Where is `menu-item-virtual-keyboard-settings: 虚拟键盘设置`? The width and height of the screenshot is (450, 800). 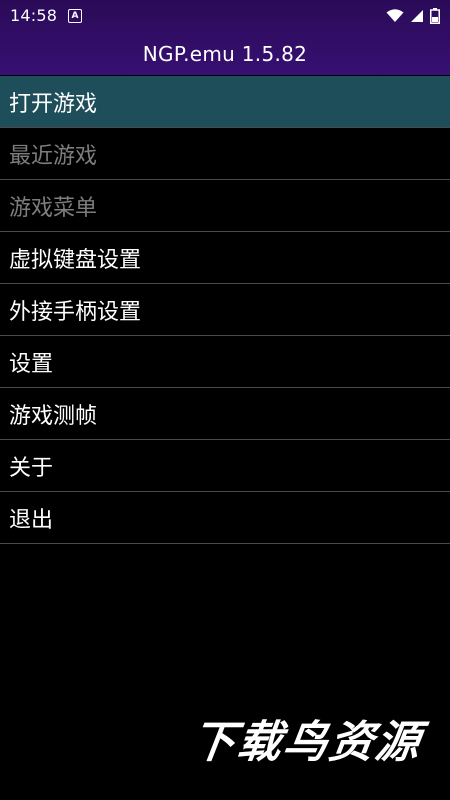
menu-item-virtual-keyboard-settings: 虚拟键盘设置 is located at coordinates (225, 258).